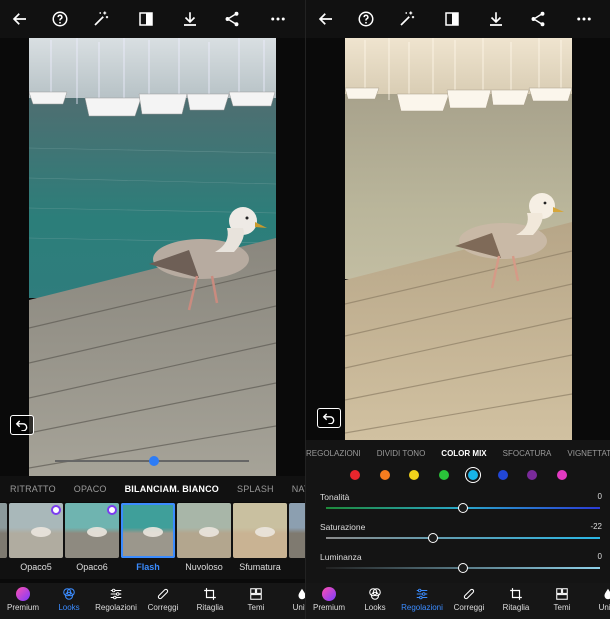 Image resolution: width=610 pixels, height=619 pixels. Describe the element at coordinates (210, 607) in the screenshot. I see `nav-label: Ritaglia` at that location.